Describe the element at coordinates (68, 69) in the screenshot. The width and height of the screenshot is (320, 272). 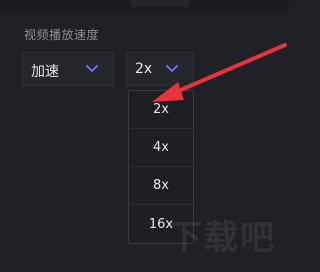
I see `speed-mode-select: 加速` at that location.